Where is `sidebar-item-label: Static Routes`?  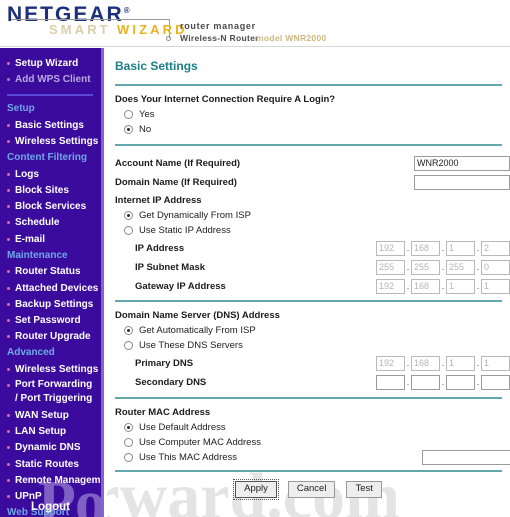
sidebar-item-label: Static Routes is located at coordinates (47, 464).